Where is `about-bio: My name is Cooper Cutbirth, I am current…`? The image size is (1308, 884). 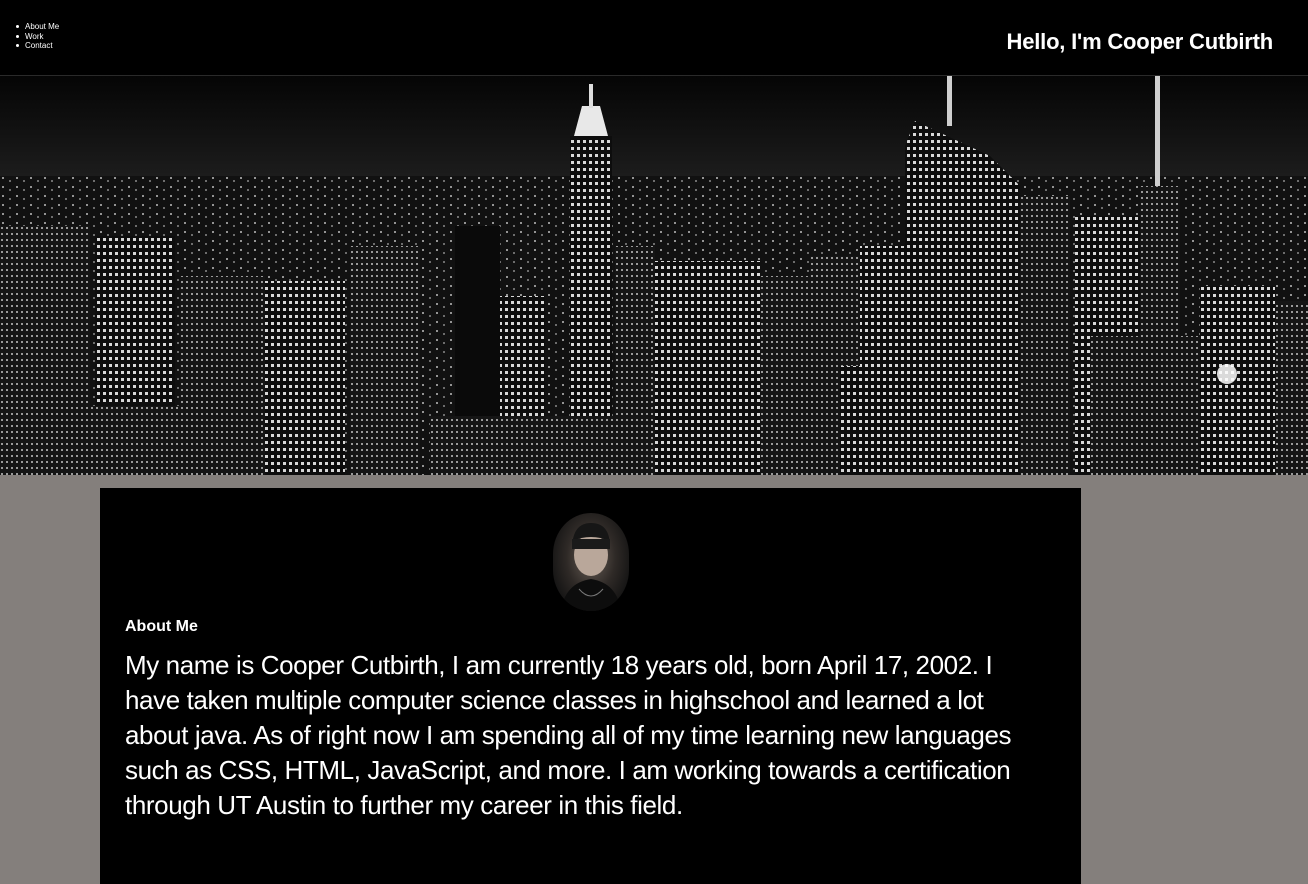
about-bio: My name is Cooper Cutbirth, I am current… is located at coordinates (568, 735).